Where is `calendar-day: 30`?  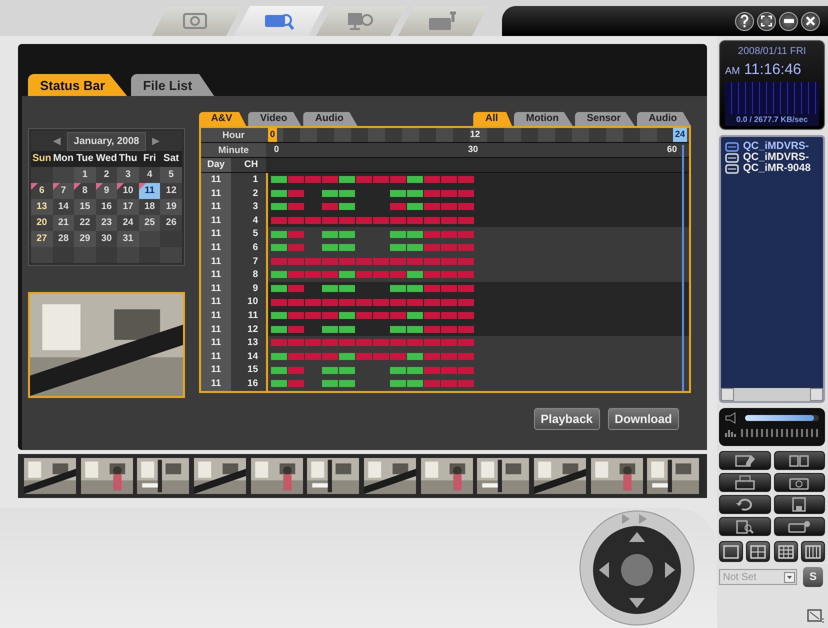 calendar-day: 30 is located at coordinates (107, 239).